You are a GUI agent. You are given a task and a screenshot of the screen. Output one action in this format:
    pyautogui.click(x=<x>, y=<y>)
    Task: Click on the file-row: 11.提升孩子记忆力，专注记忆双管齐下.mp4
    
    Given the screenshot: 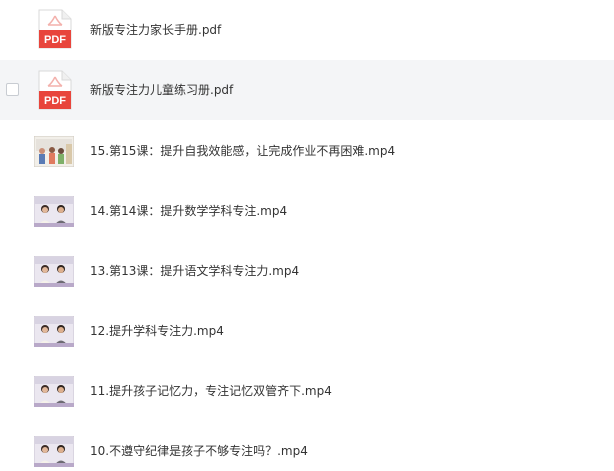 What is the action you would take?
    pyautogui.click(x=307, y=390)
    